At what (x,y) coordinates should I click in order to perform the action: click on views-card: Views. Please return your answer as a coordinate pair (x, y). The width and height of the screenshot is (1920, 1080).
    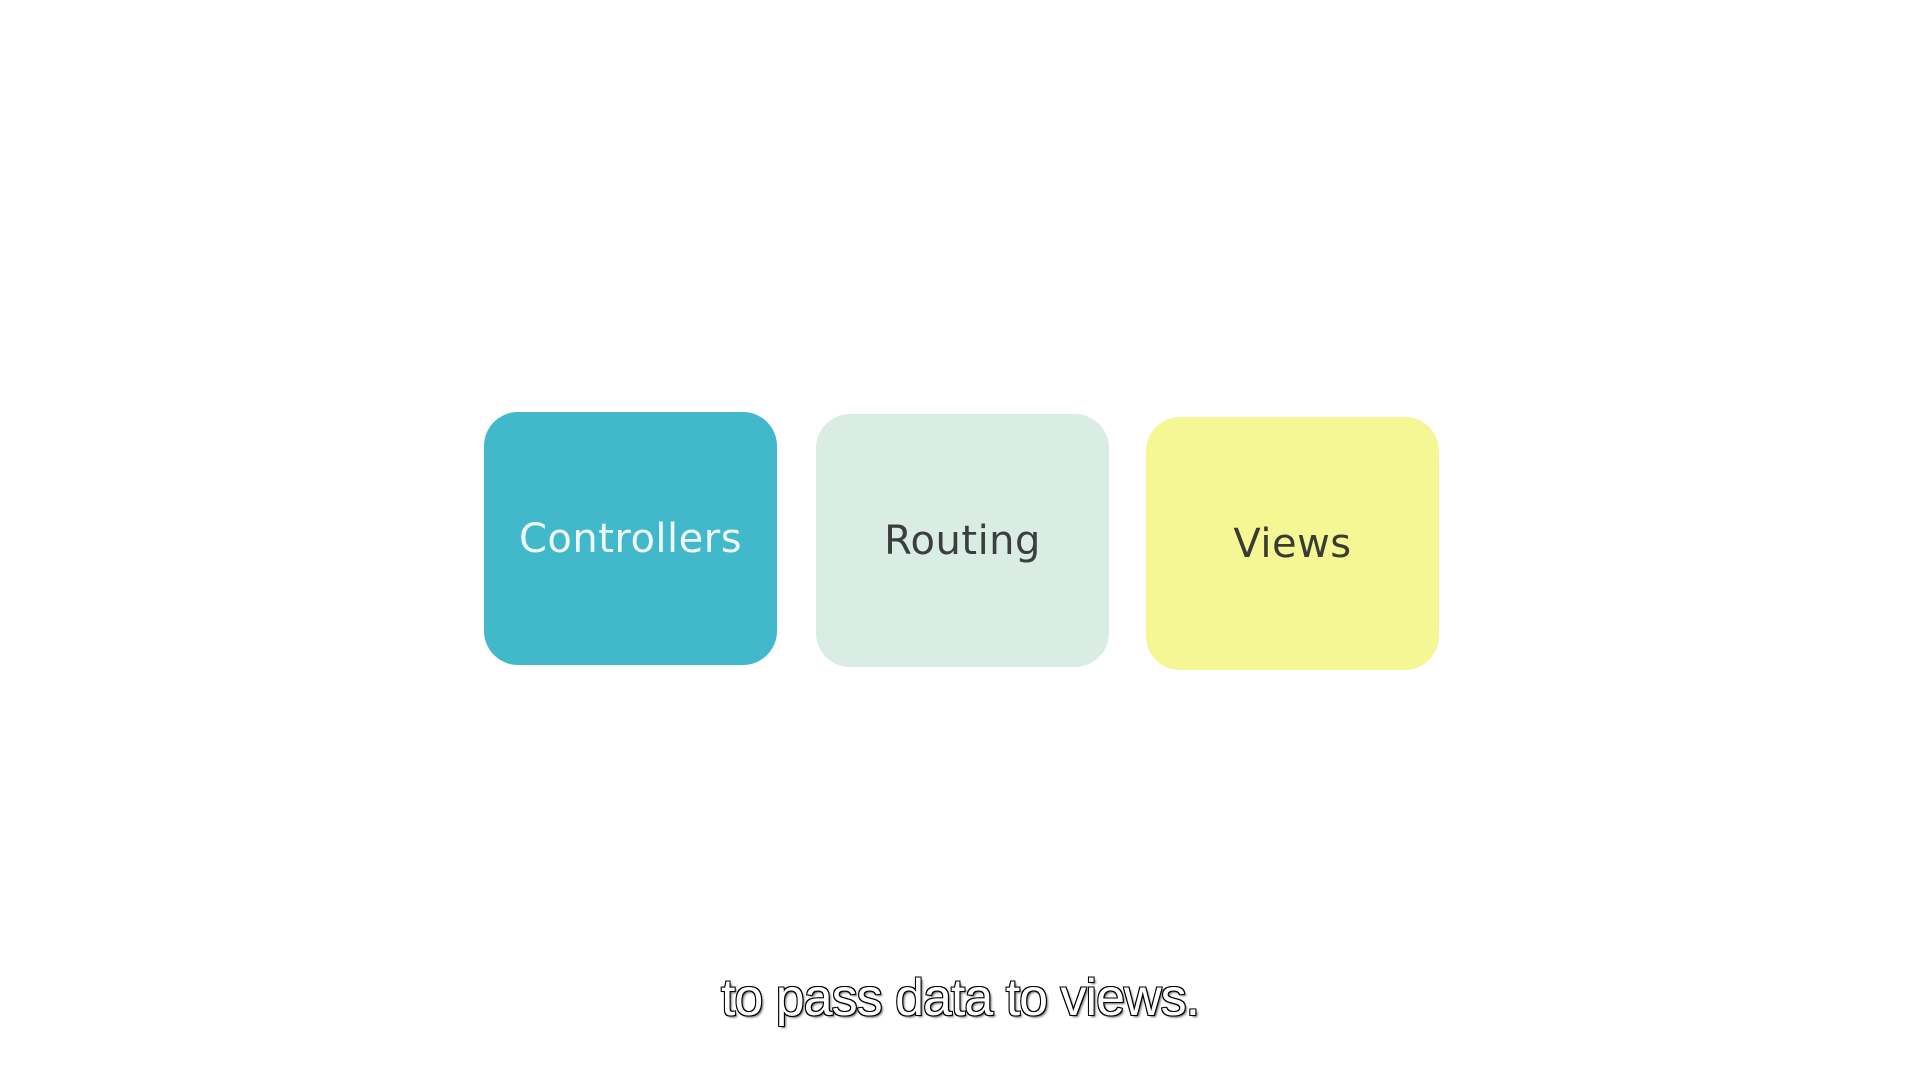
    Looking at the image, I should click on (1292, 543).